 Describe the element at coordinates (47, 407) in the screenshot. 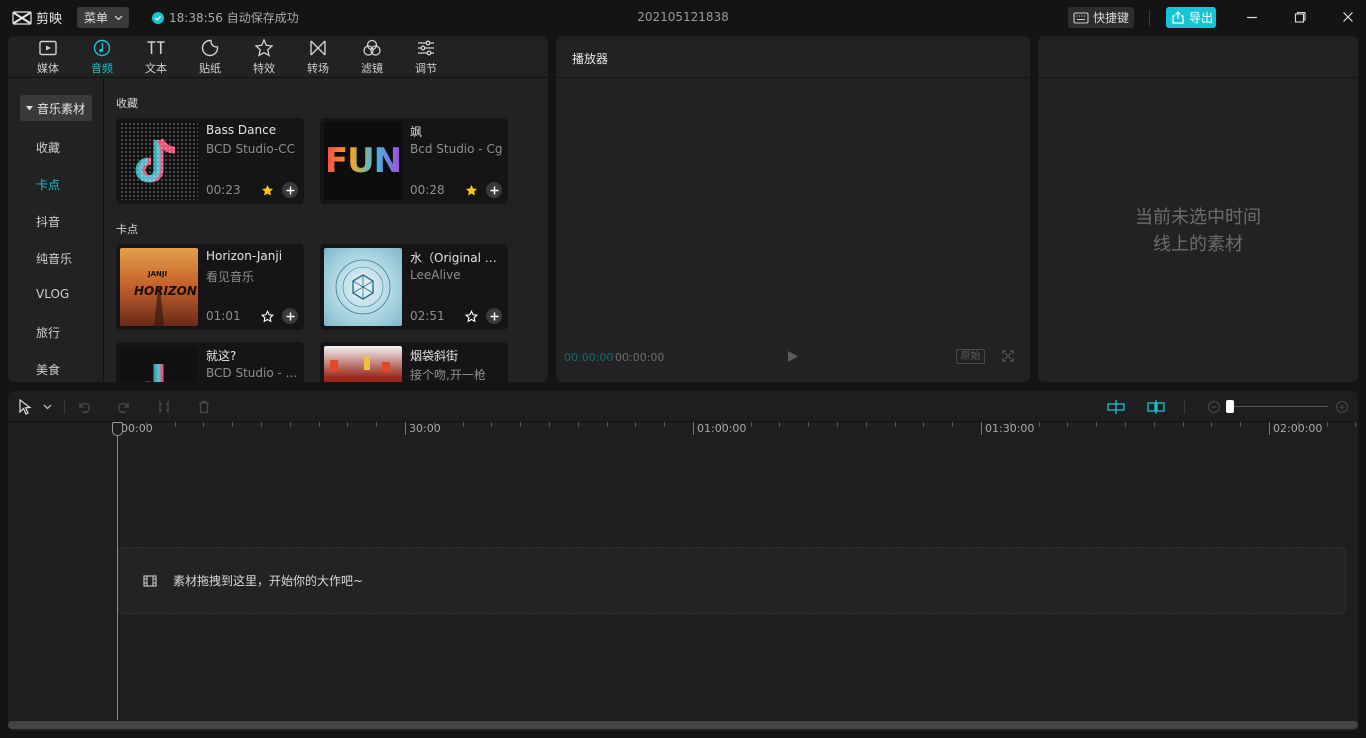

I see `chevron-down-icon` at that location.